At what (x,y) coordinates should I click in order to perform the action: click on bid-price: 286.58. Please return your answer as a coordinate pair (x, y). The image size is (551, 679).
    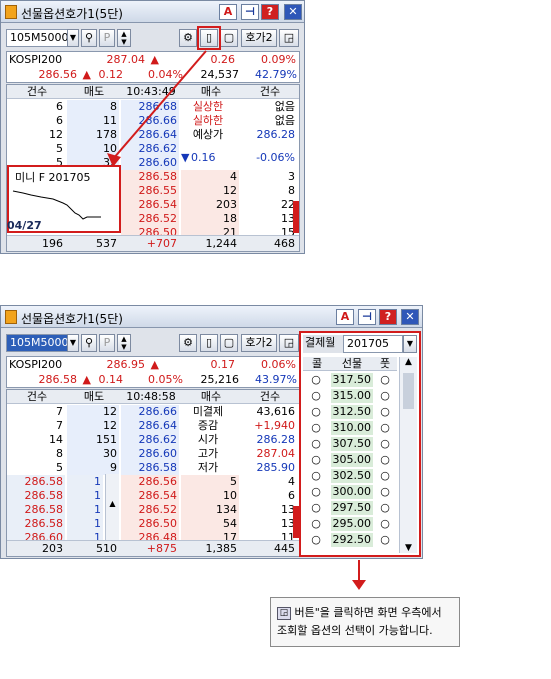
    Looking at the image, I should click on (150, 177).